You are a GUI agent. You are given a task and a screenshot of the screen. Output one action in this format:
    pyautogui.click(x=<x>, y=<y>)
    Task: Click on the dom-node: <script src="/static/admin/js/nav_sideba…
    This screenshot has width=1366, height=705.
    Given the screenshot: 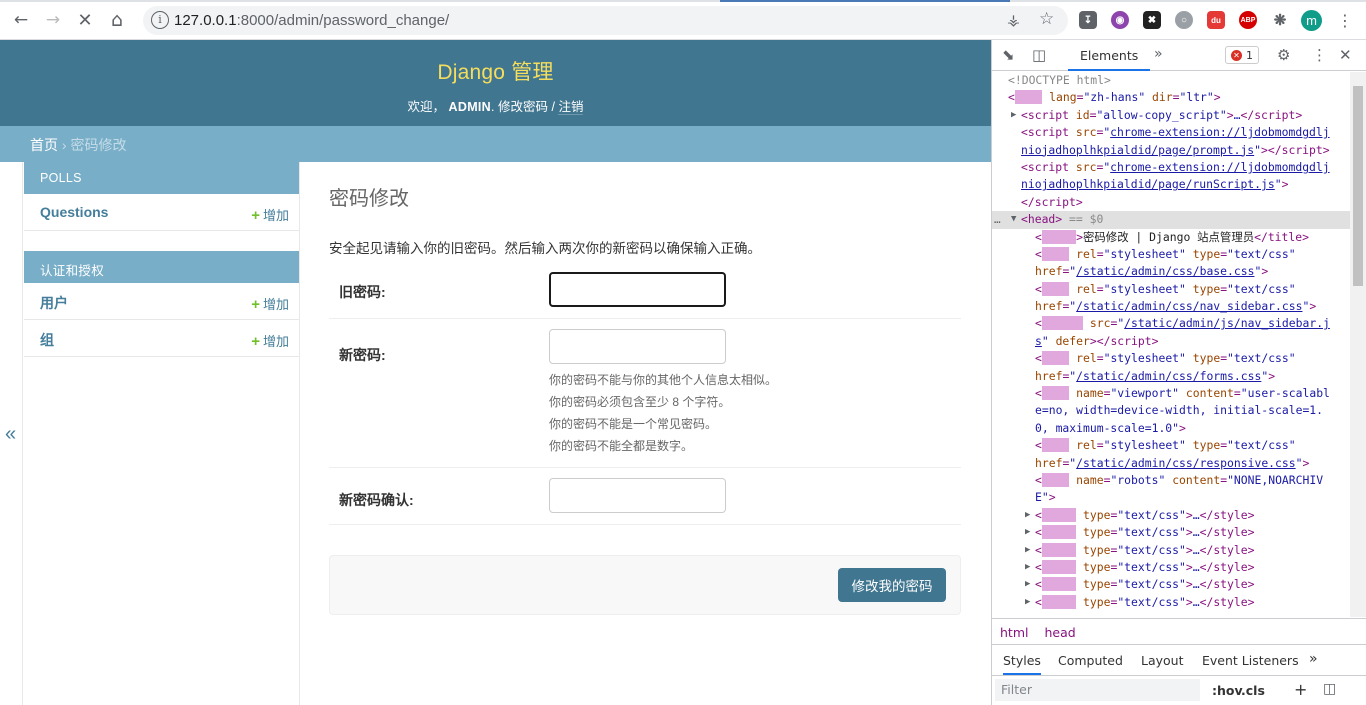 What is the action you would take?
    pyautogui.click(x=1171, y=323)
    